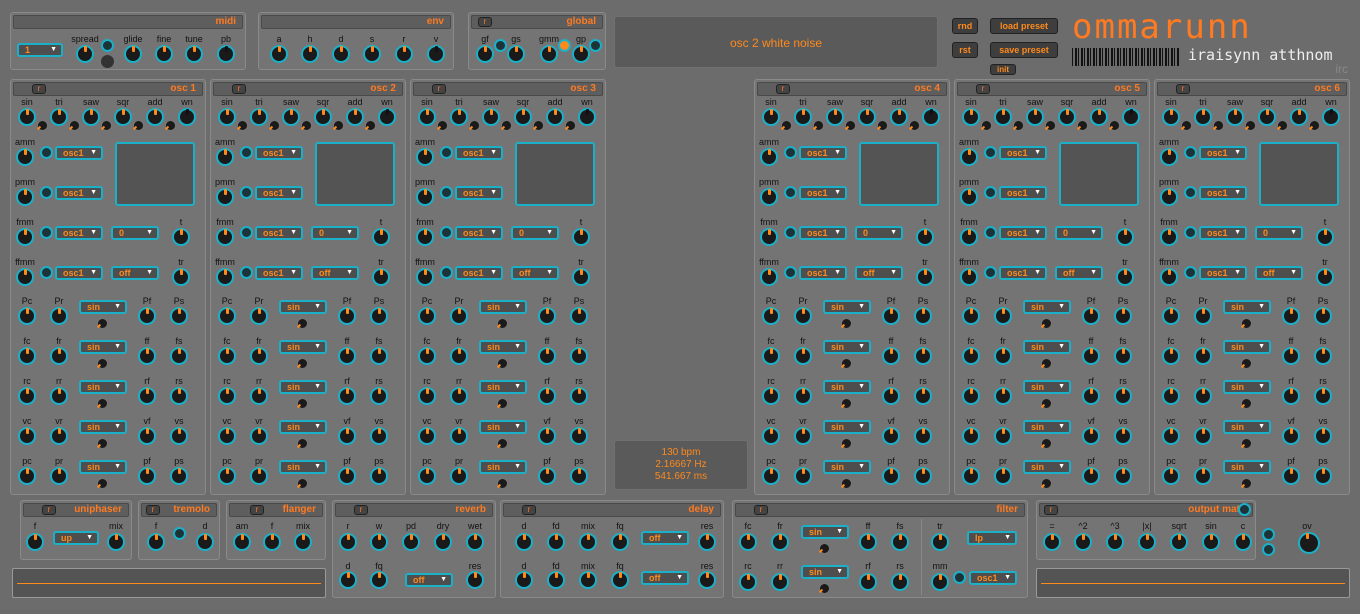 The image size is (1360, 614). What do you see at coordinates (665, 578) in the screenshot?
I see `delay-mode-select-2: off` at bounding box center [665, 578].